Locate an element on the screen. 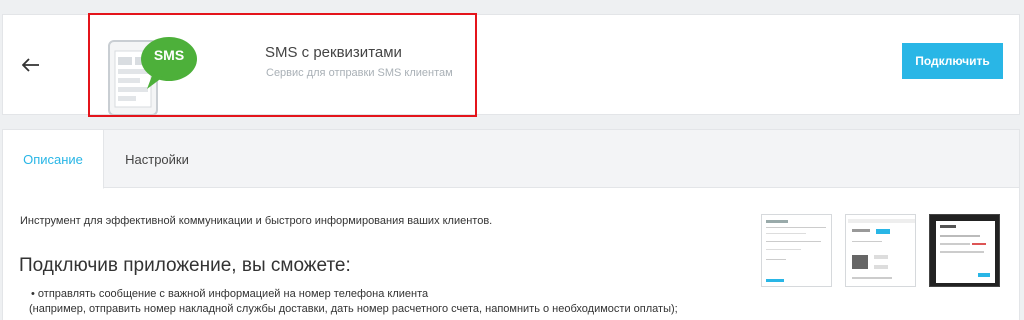 The width and height of the screenshot is (1024, 320). highlight-box is located at coordinates (282, 65).